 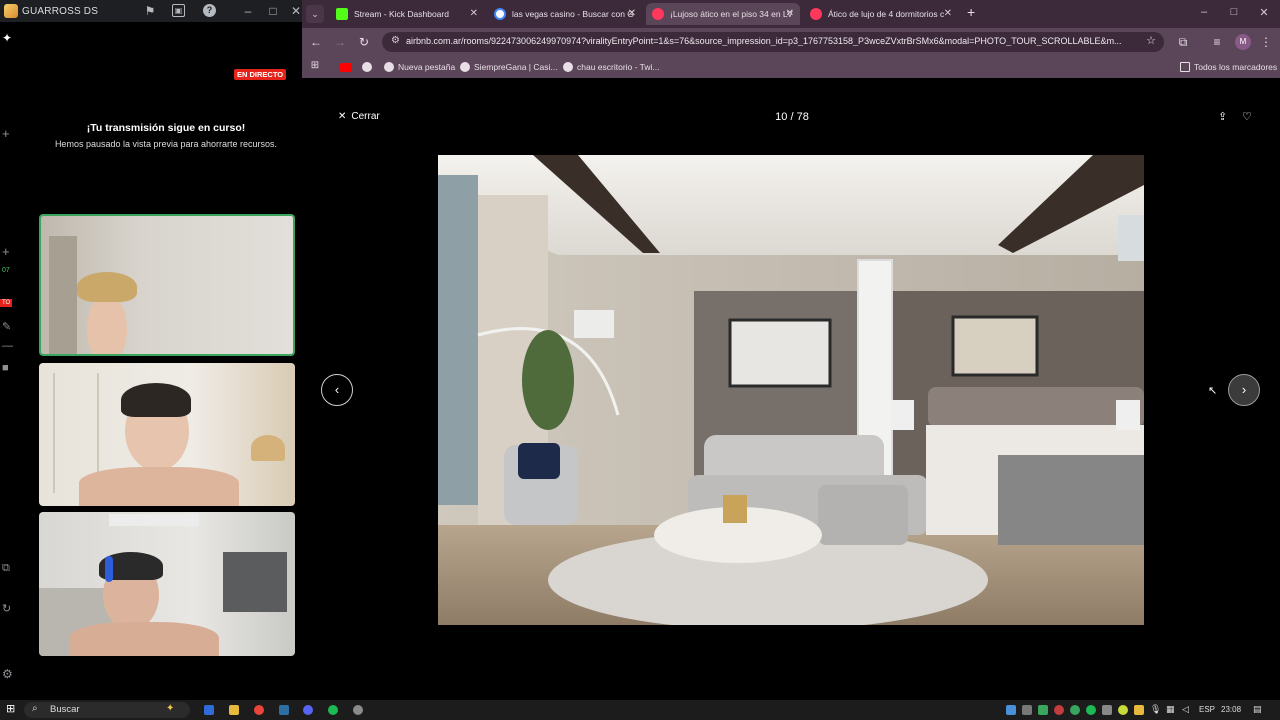 I want to click on camera-icon: ■, so click(x=5, y=368).